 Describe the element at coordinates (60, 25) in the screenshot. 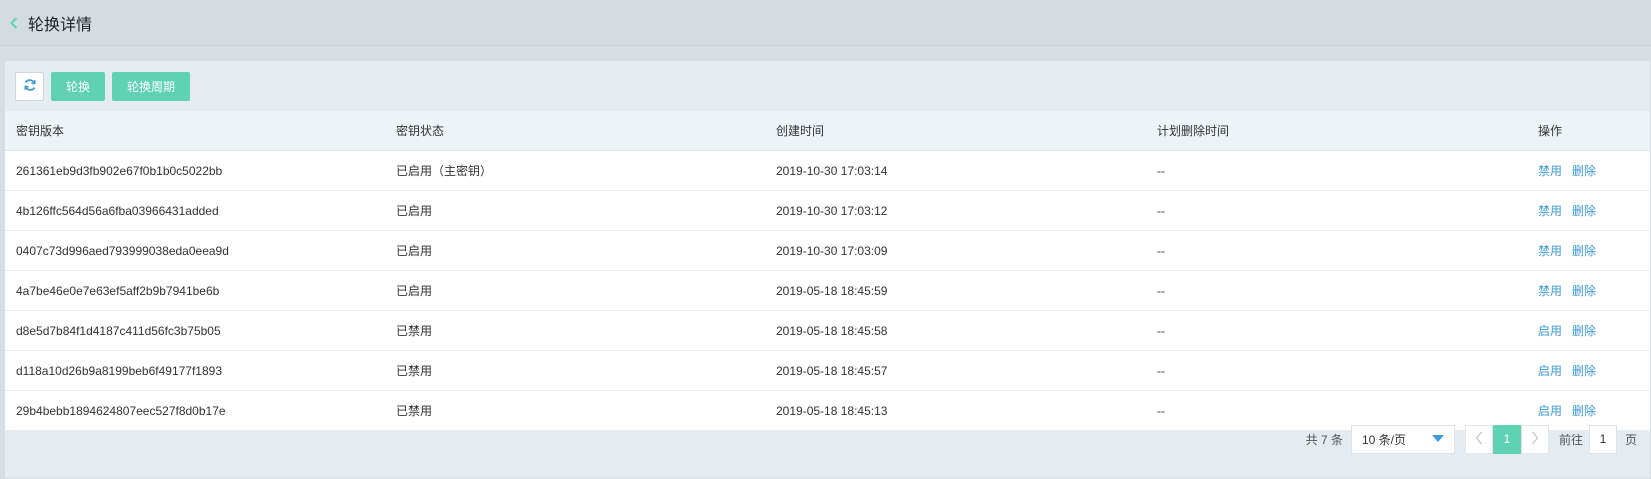

I see `page-title: 轮换详情` at that location.